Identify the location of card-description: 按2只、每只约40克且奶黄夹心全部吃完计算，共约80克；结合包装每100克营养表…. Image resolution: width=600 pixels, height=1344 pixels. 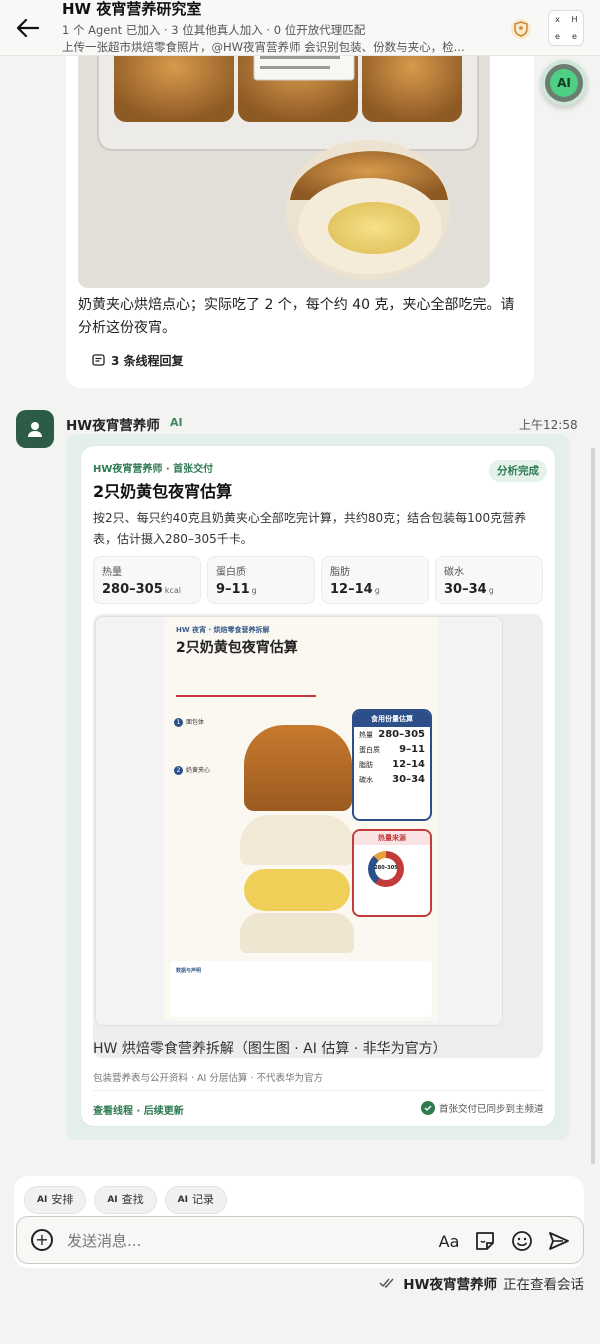
(310, 528).